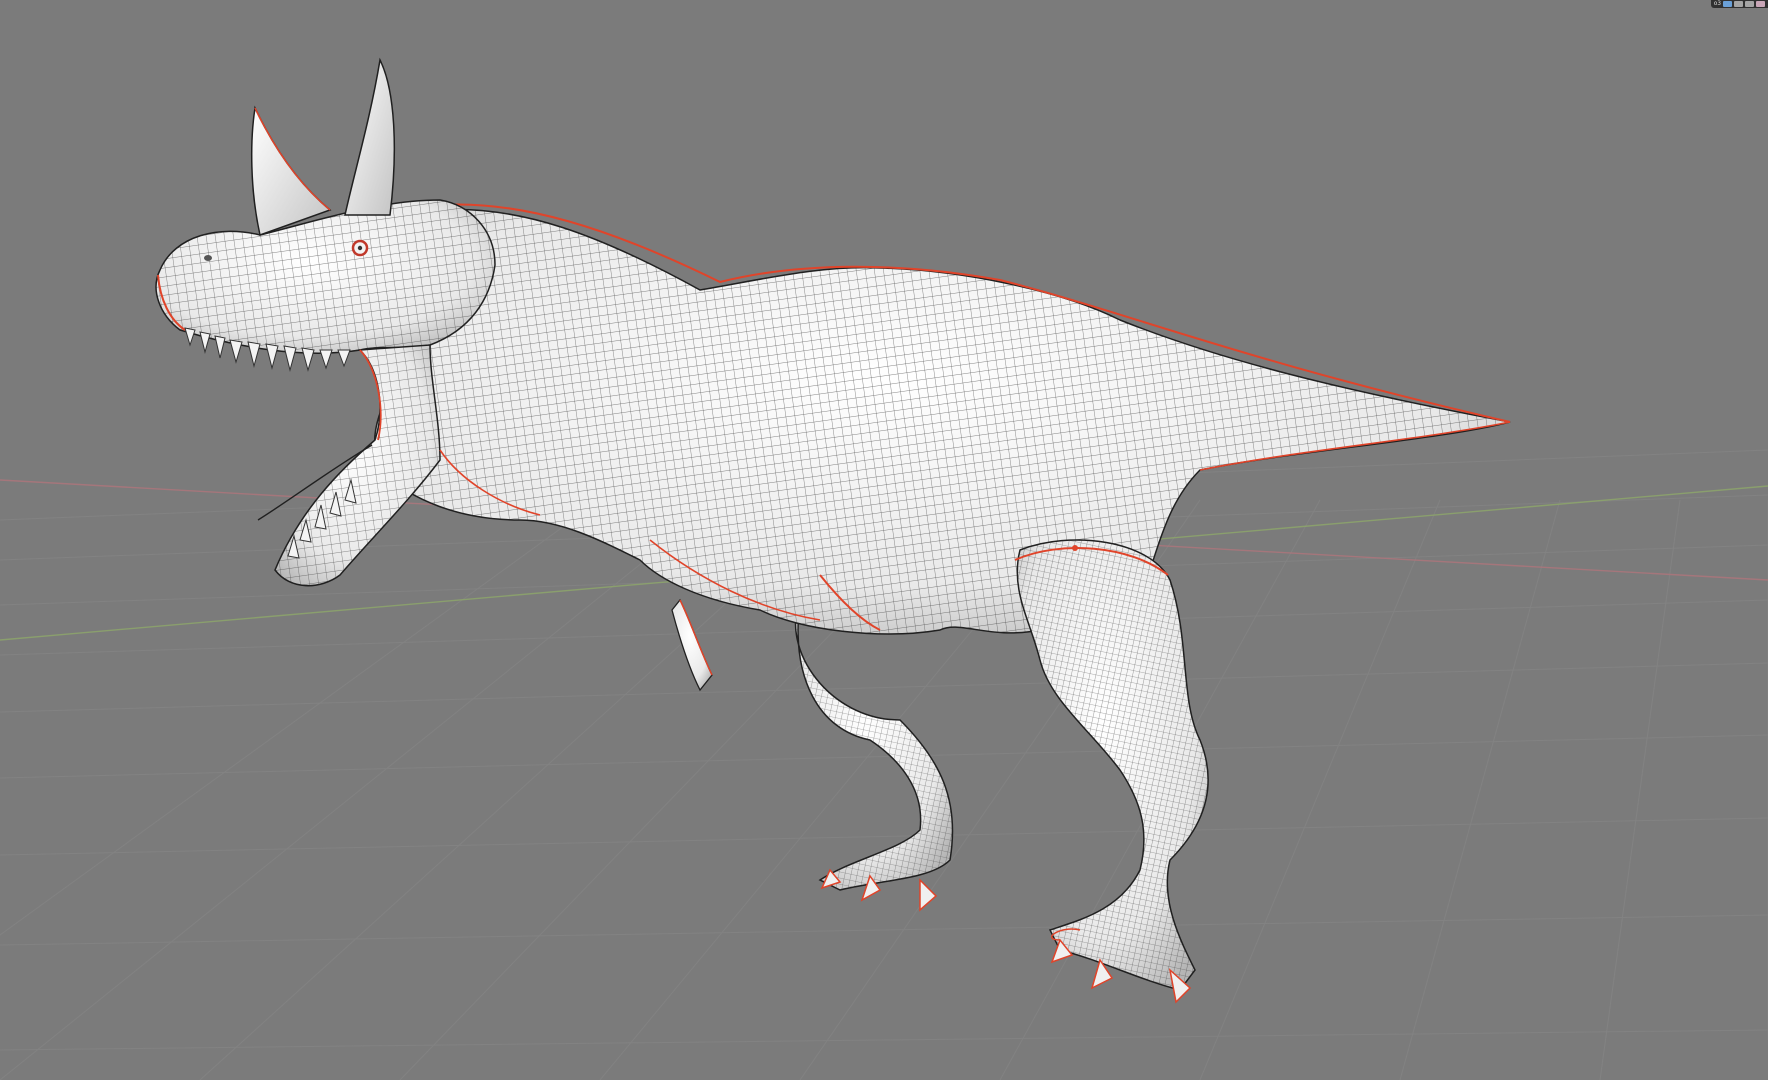  What do you see at coordinates (370, 136) in the screenshot?
I see `right-horn` at bounding box center [370, 136].